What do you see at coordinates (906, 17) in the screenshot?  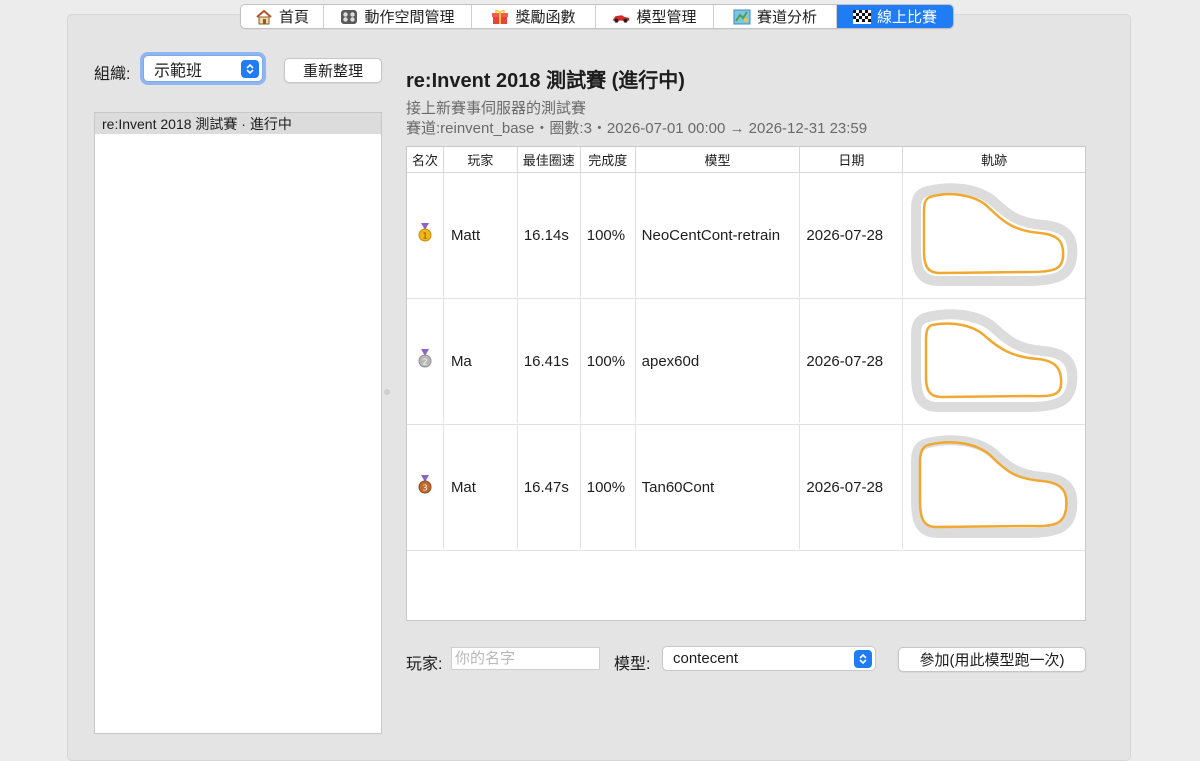 I see `tab-label: 線上比賽` at bounding box center [906, 17].